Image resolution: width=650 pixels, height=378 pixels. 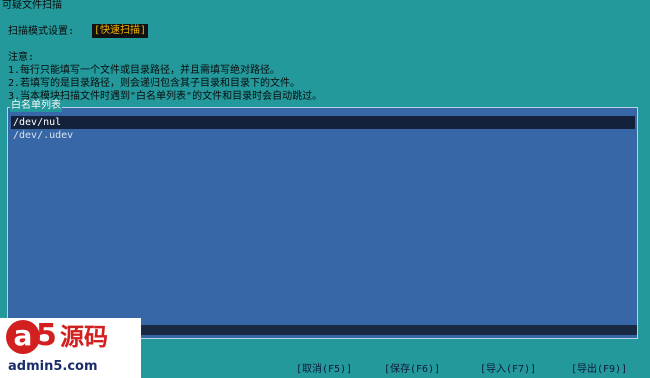 I want to click on whitelist-entry: /dev/.udev, so click(x=323, y=135).